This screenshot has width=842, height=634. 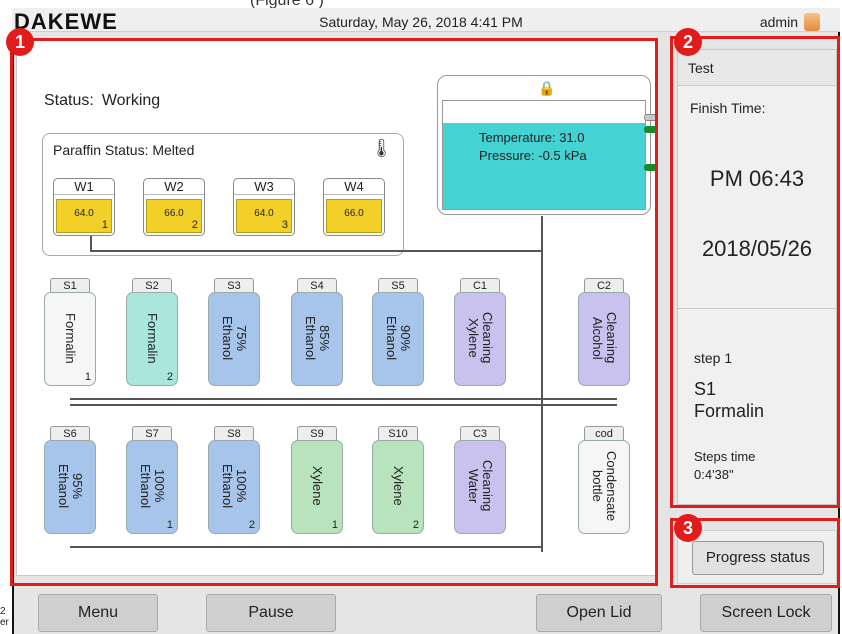 What do you see at coordinates (4, 617) in the screenshot?
I see `cropped-left-text: 2 er` at bounding box center [4, 617].